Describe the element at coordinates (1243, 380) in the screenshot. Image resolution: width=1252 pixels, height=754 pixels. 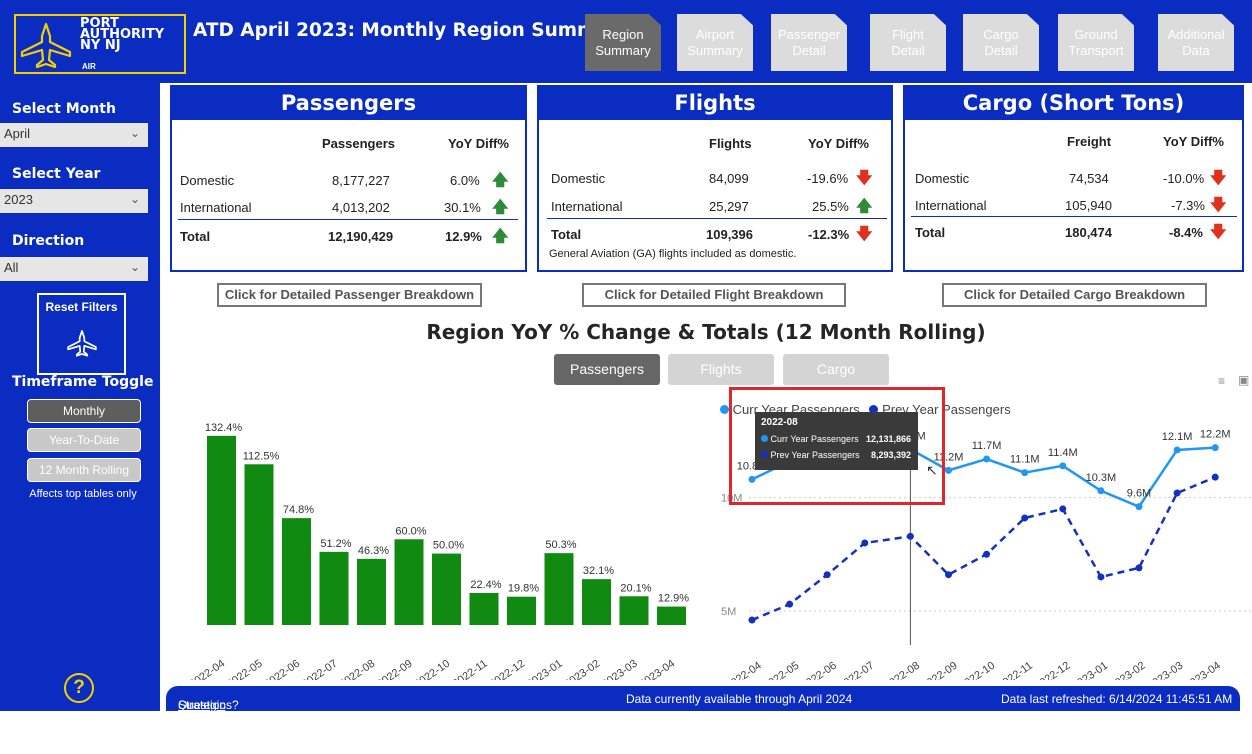
I see `focus-mode-icon: ▣` at that location.